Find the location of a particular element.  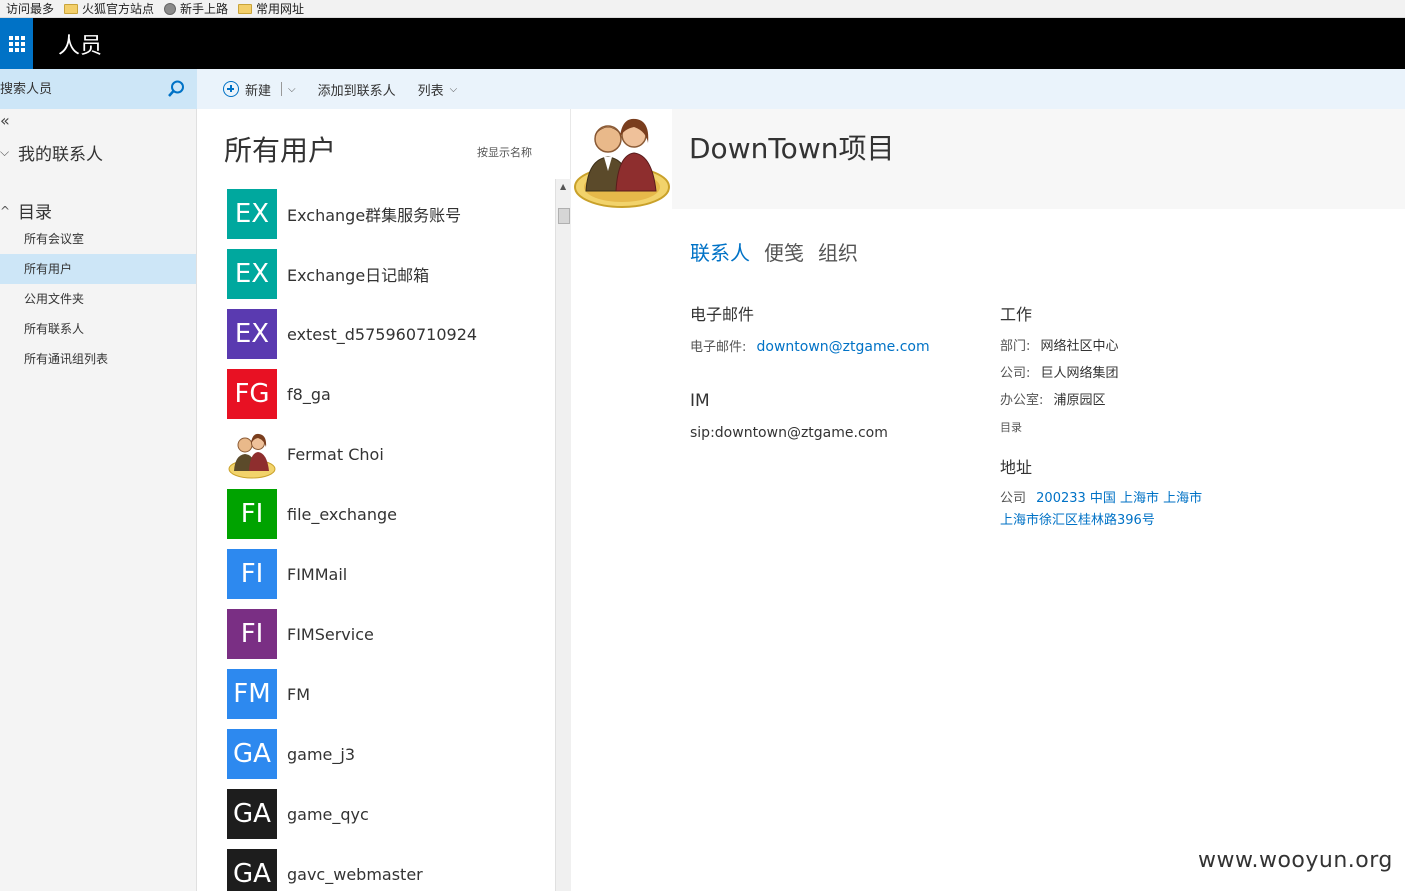

search-box is located at coordinates (98, 89).